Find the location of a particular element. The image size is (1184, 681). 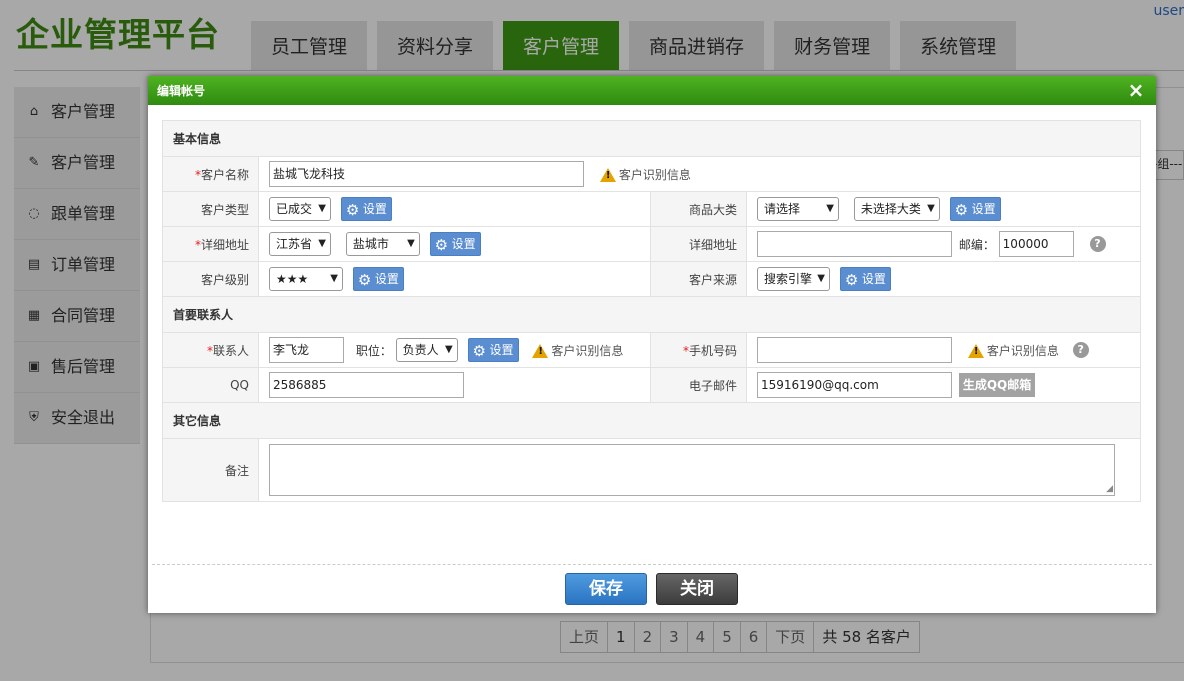

province-select: 江苏省 ▼ is located at coordinates (300, 244).